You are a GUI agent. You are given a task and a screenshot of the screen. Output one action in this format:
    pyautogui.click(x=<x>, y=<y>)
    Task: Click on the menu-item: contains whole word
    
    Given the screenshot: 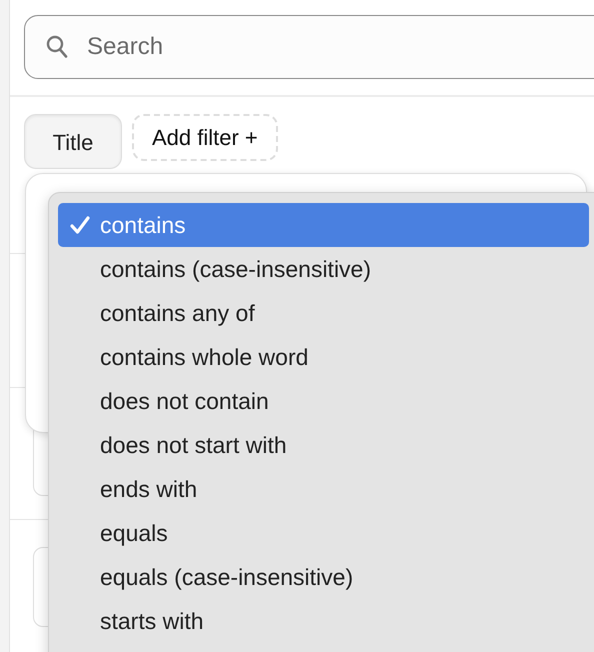 What is the action you would take?
    pyautogui.click(x=323, y=357)
    